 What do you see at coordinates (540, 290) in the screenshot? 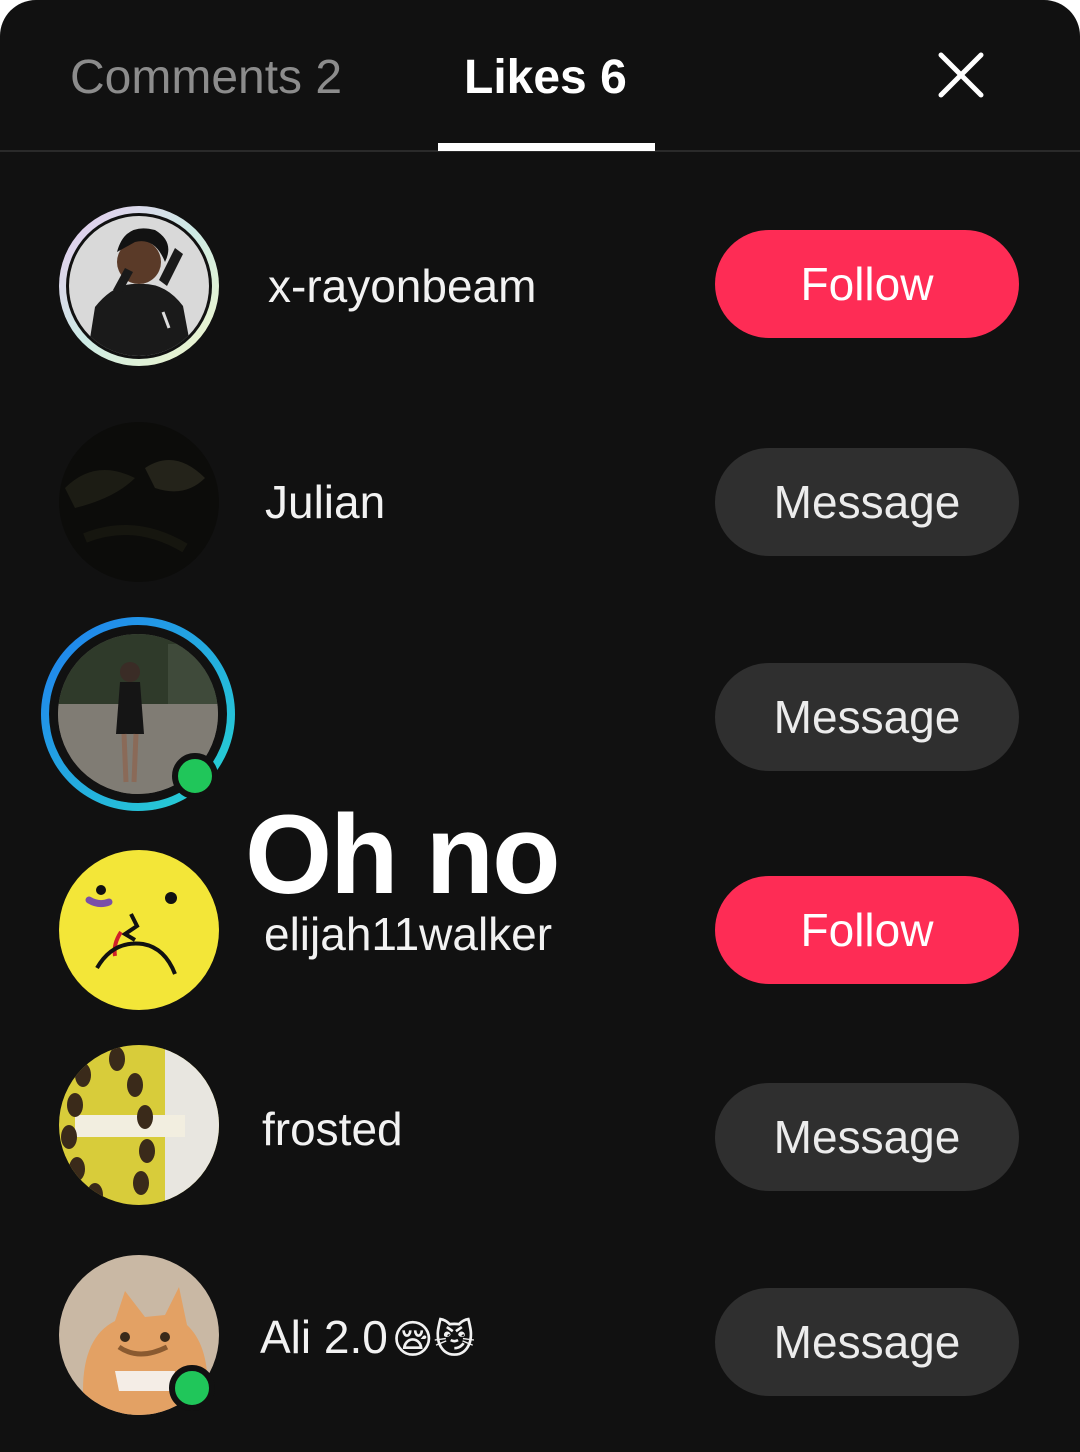
I see `list-item: x-rayonbeam Follow` at bounding box center [540, 290].